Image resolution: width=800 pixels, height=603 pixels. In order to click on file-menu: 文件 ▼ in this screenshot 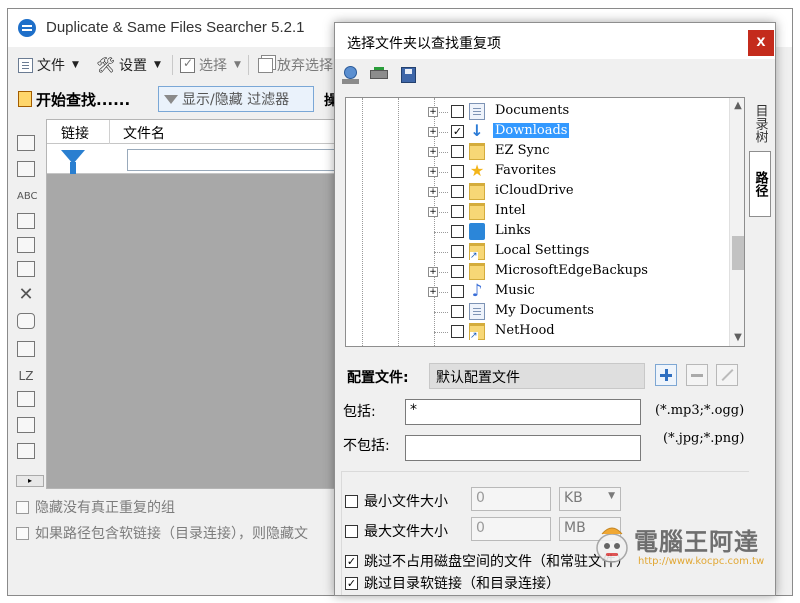, I will do `click(48, 65)`.